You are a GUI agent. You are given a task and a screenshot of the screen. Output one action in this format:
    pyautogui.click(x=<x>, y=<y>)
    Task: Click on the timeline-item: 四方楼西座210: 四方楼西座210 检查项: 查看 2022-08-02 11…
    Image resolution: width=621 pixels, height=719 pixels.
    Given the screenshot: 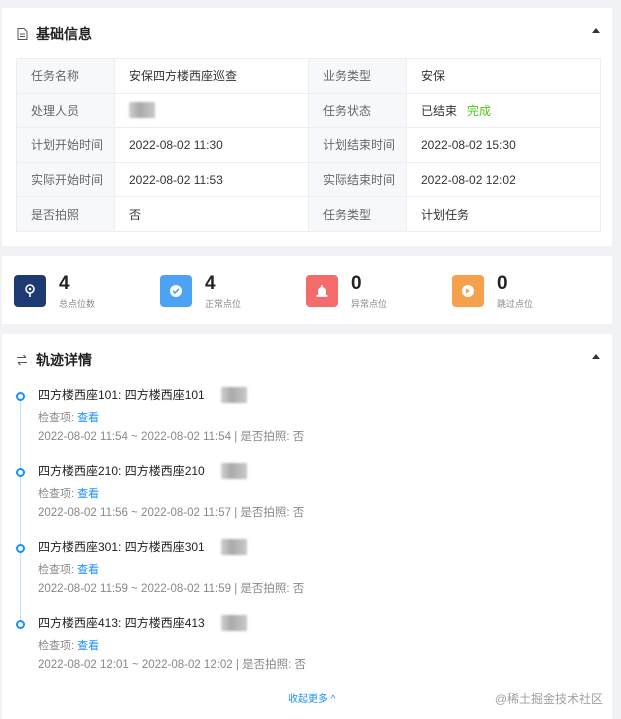 What is the action you would take?
    pyautogui.click(x=296, y=498)
    